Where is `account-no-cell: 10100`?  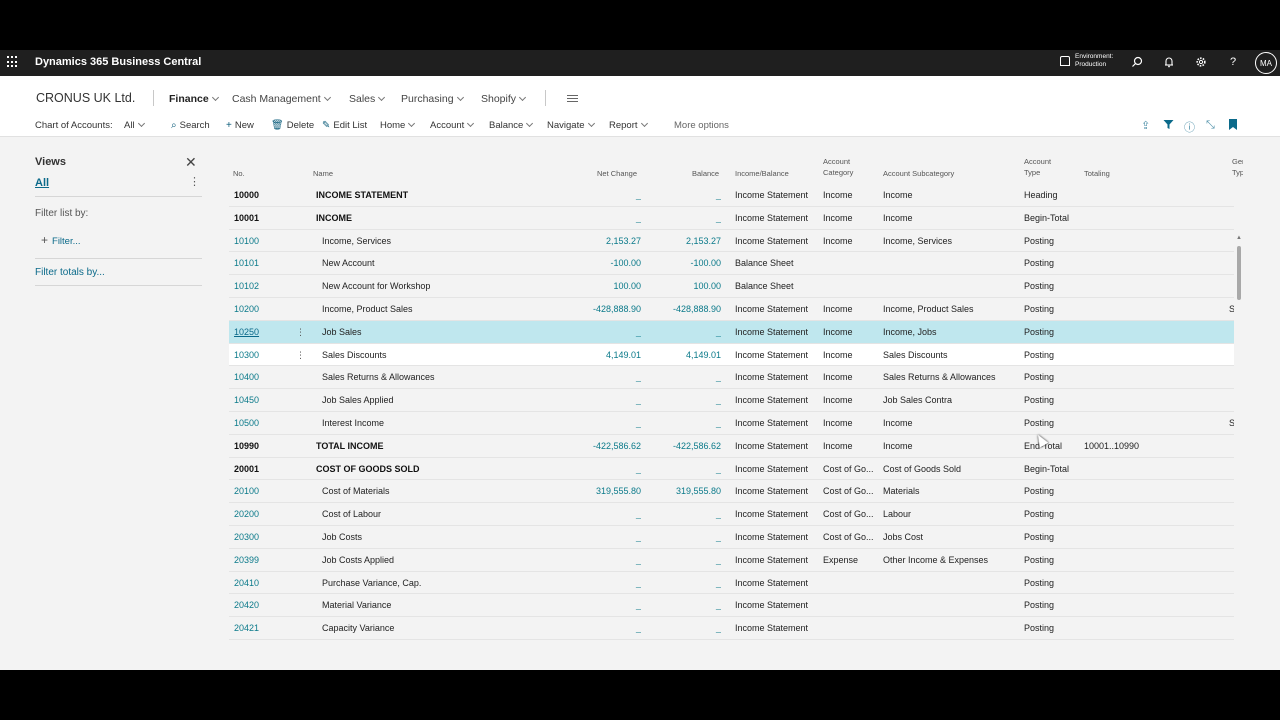
account-no-cell: 10100 is located at coordinates (264, 241).